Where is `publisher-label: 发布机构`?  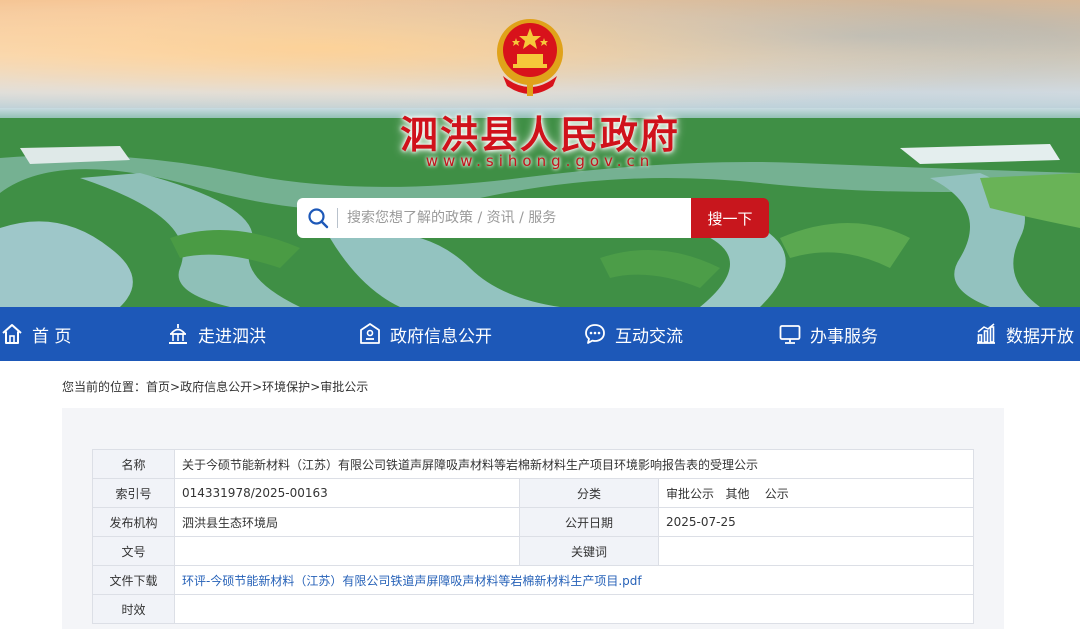
publisher-label: 发布机构 is located at coordinates (133, 522).